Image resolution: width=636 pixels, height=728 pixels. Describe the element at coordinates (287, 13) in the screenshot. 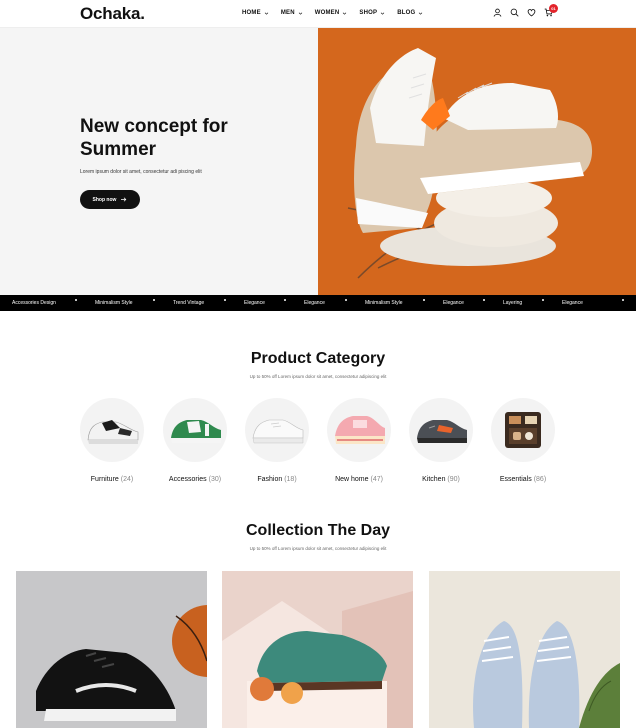

I see `nav-label: MEN` at that location.